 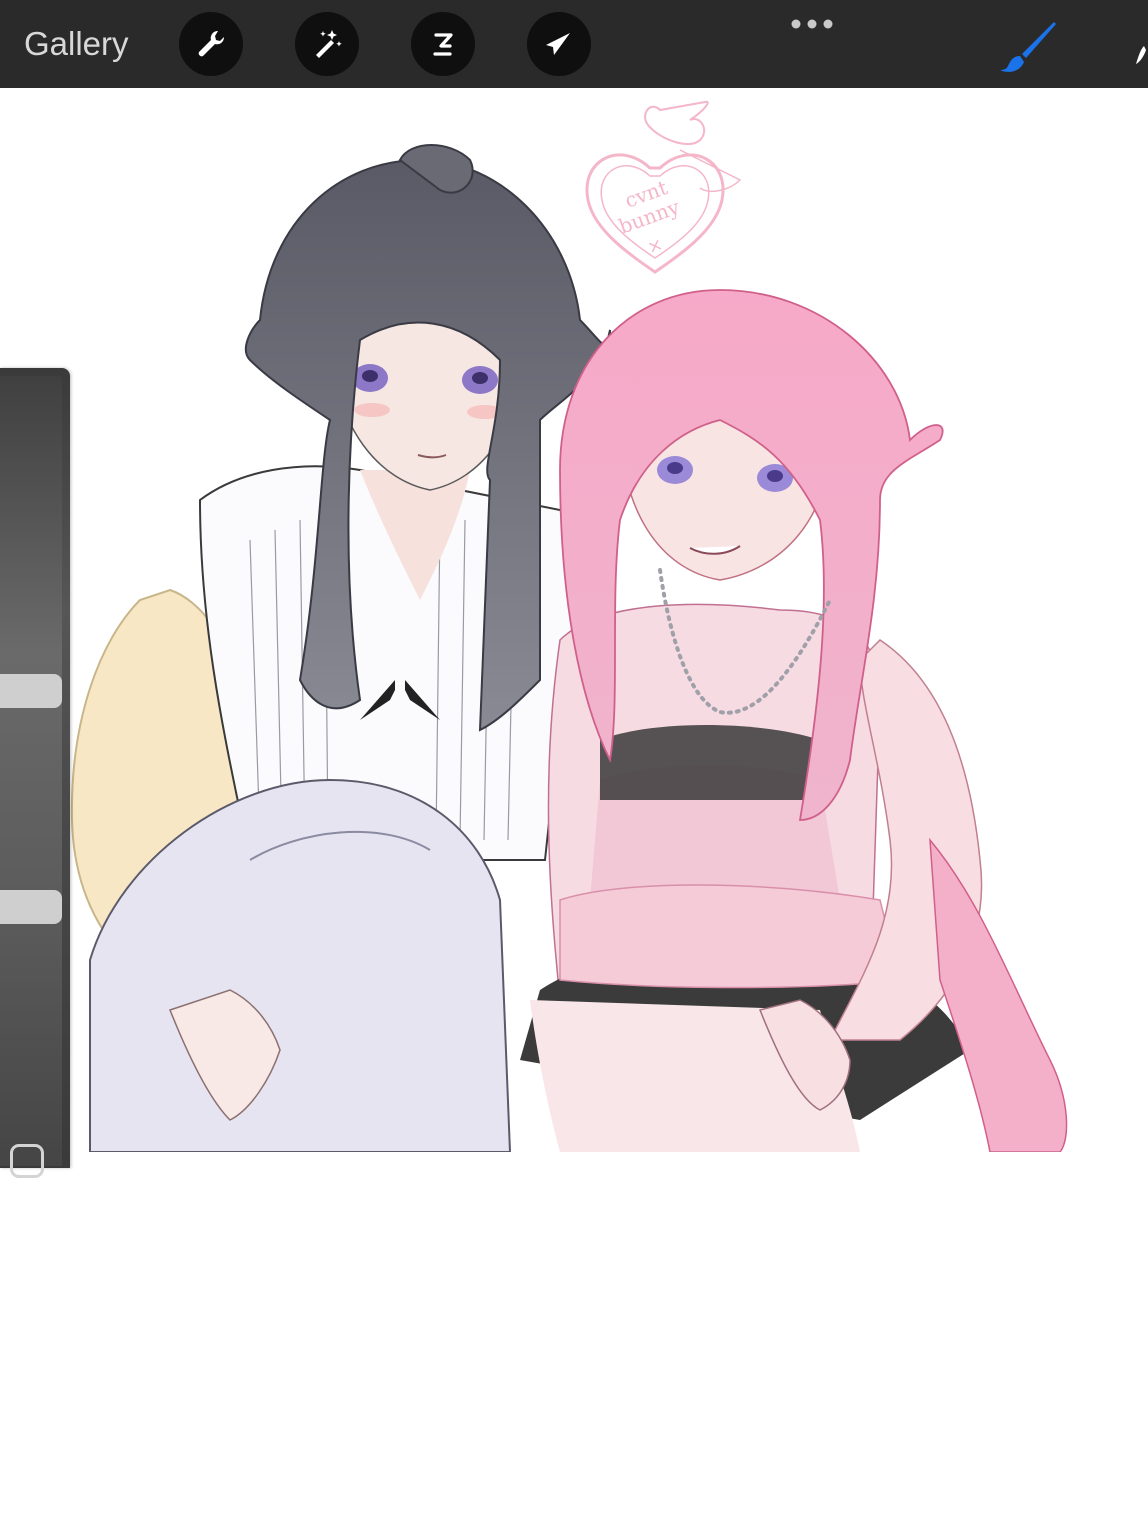 What do you see at coordinates (76, 44) in the screenshot?
I see `gallery-button: Gallery` at bounding box center [76, 44].